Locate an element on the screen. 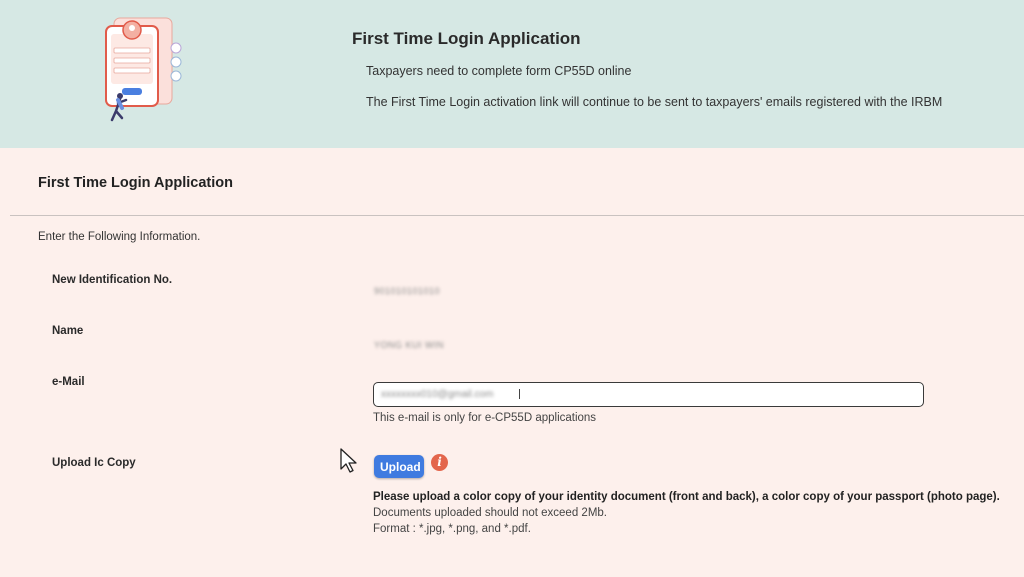 This screenshot has width=1024, height=577. login-illustration-icon is located at coordinates (143, 69).